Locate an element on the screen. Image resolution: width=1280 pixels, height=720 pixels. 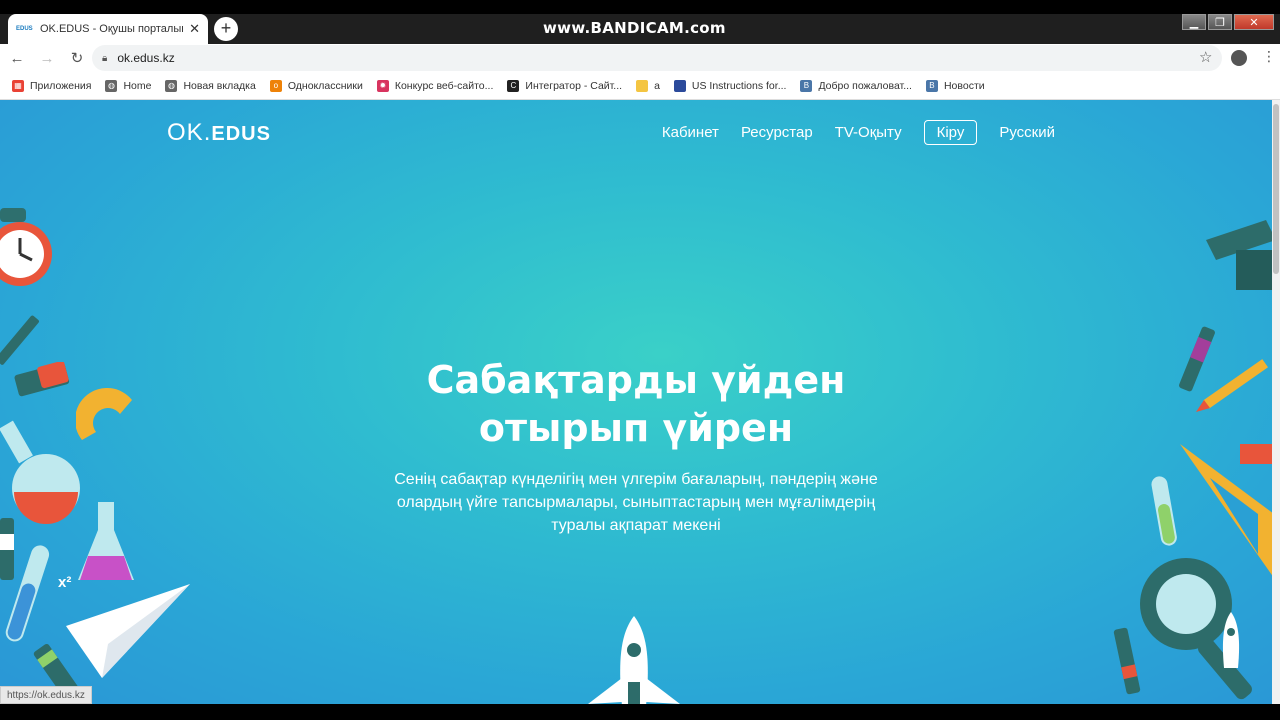
nav-cabinet-link: Кабинет is located at coordinates (690, 132).